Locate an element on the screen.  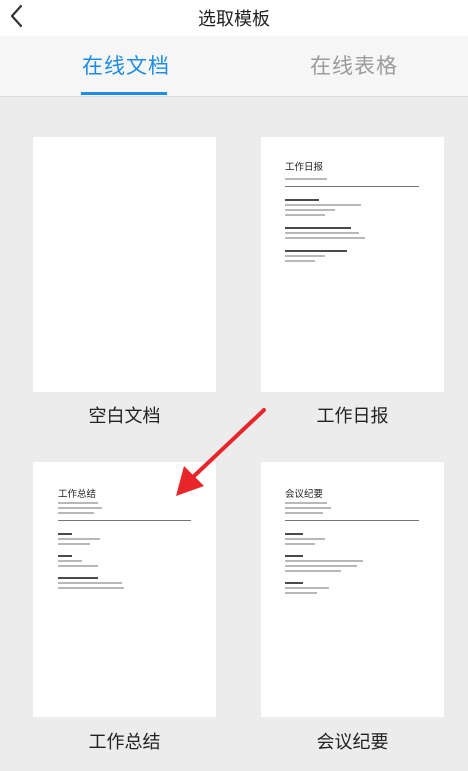
tab-bar: 在线文档 在线表格 is located at coordinates (234, 66).